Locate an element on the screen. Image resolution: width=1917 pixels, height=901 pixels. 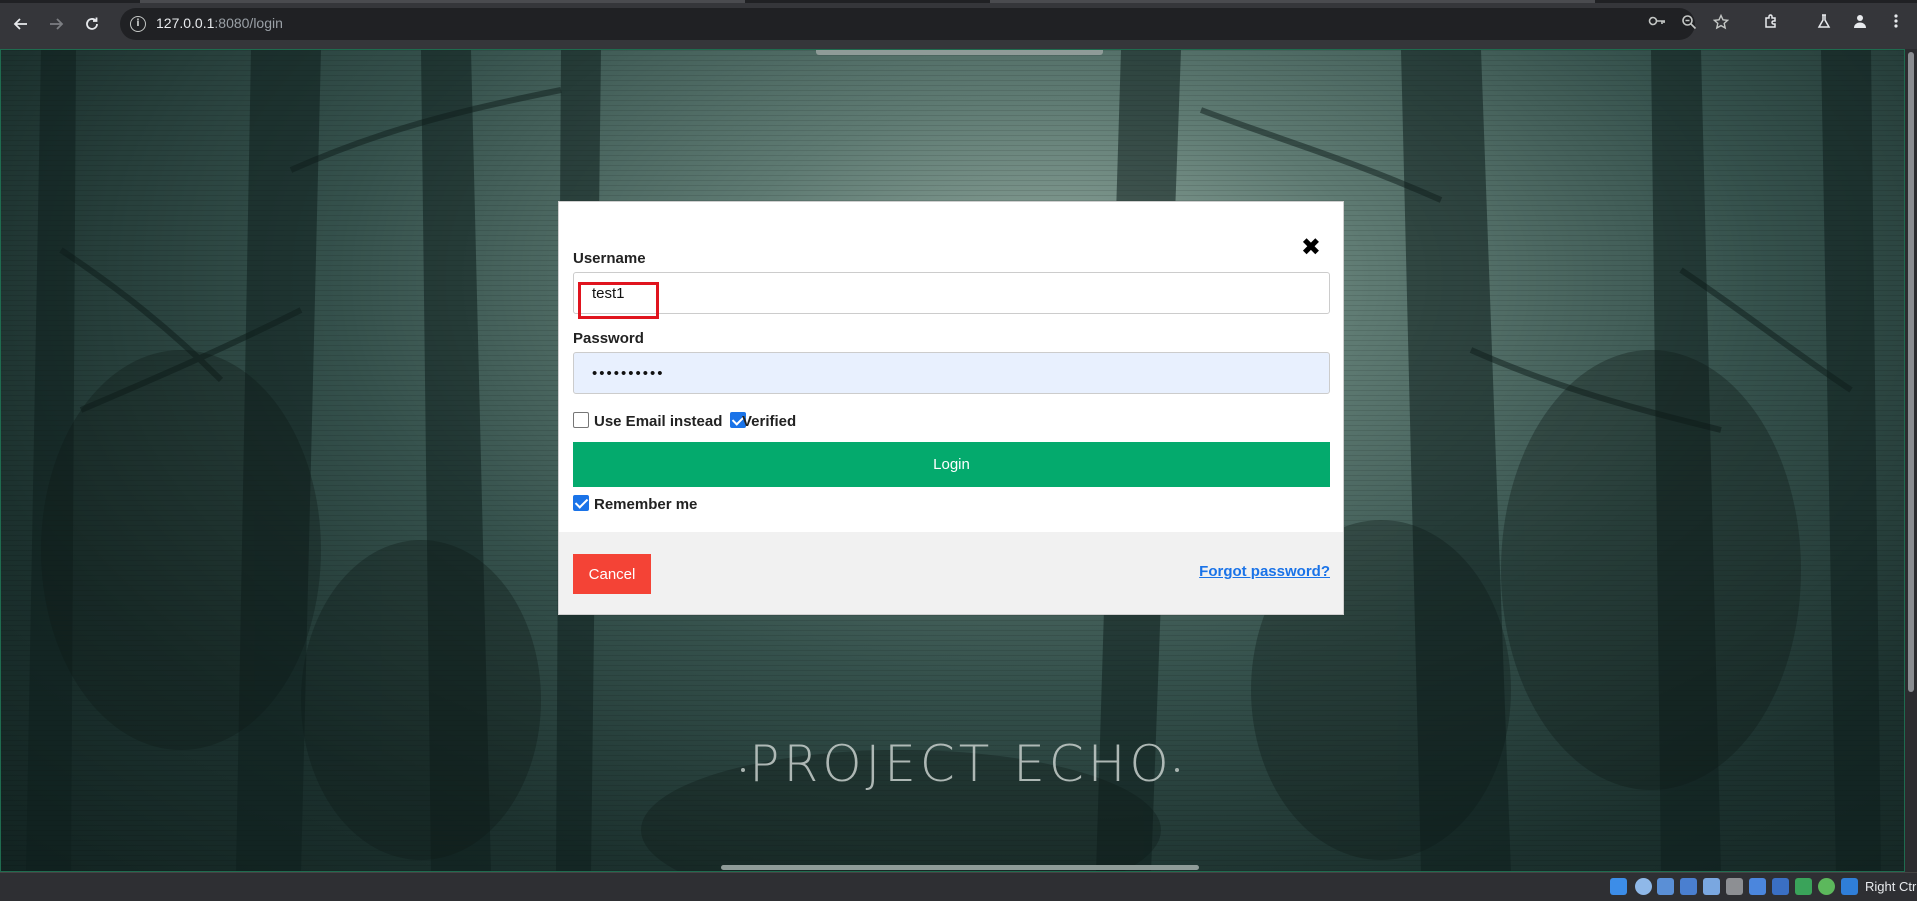
horizontal-scroll-thumb-top is located at coordinates (959, 52).